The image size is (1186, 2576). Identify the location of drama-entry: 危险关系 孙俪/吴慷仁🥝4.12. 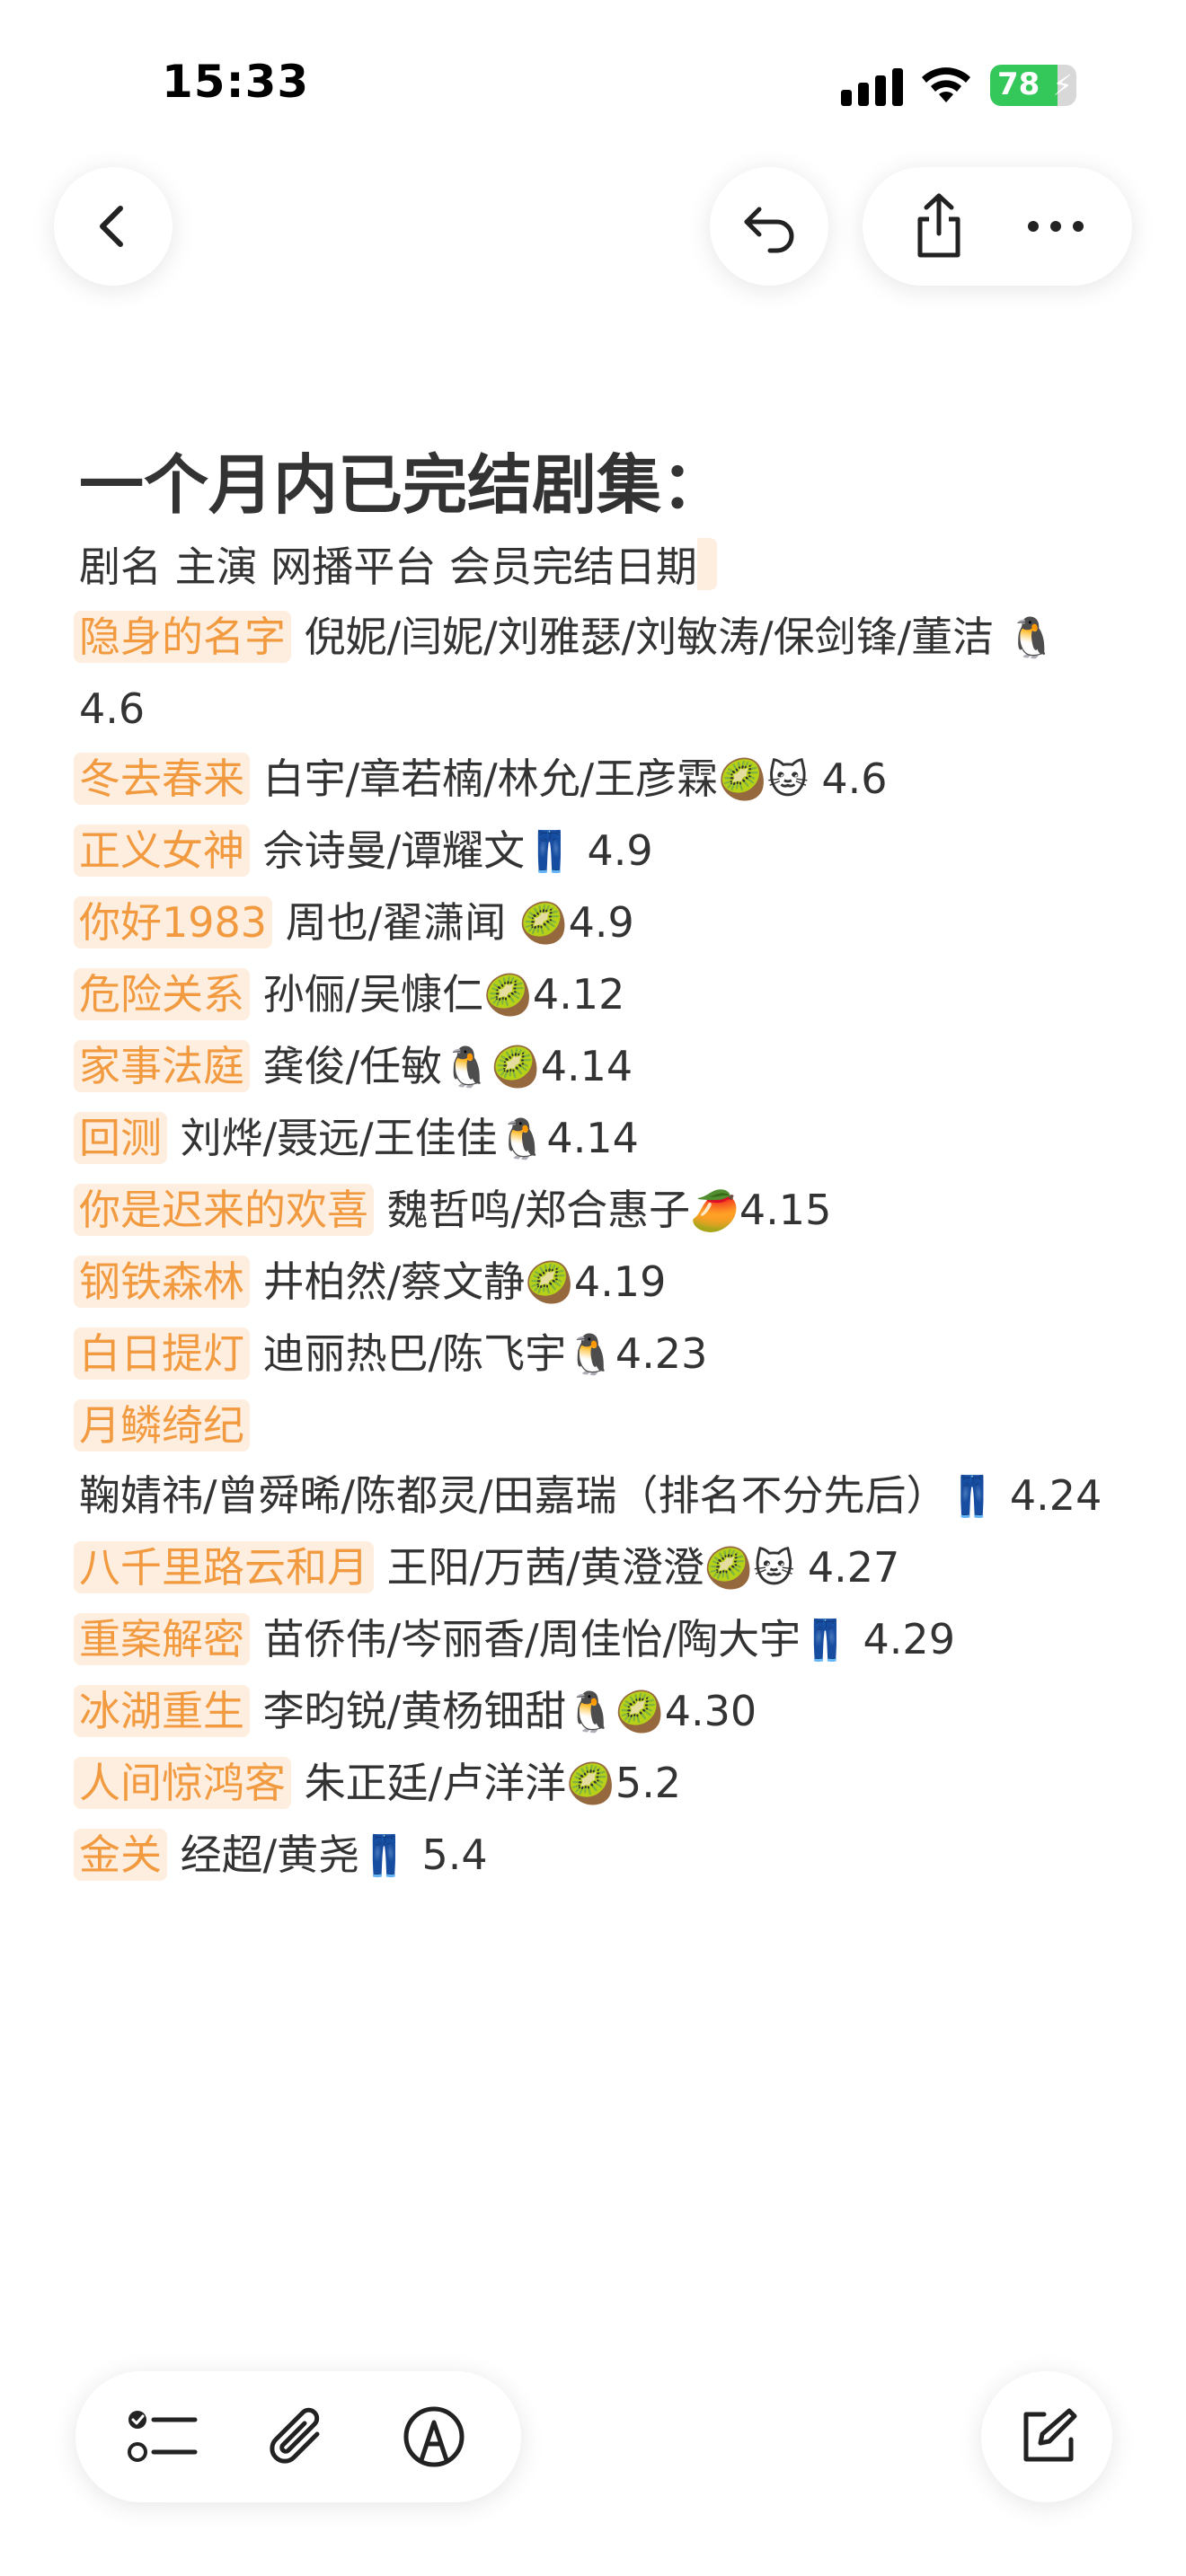
(597, 995).